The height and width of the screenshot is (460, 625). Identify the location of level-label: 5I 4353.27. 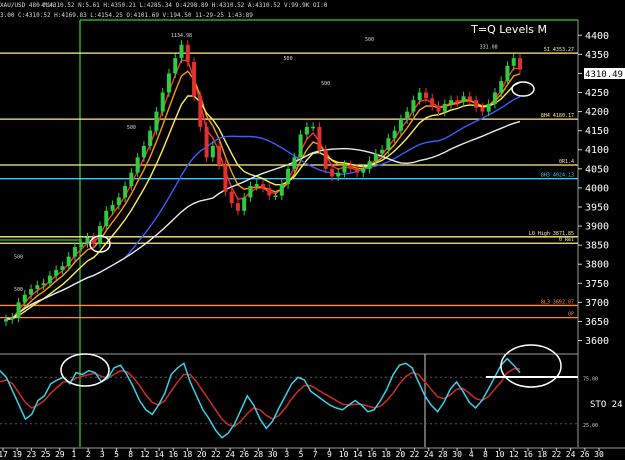
(559, 50).